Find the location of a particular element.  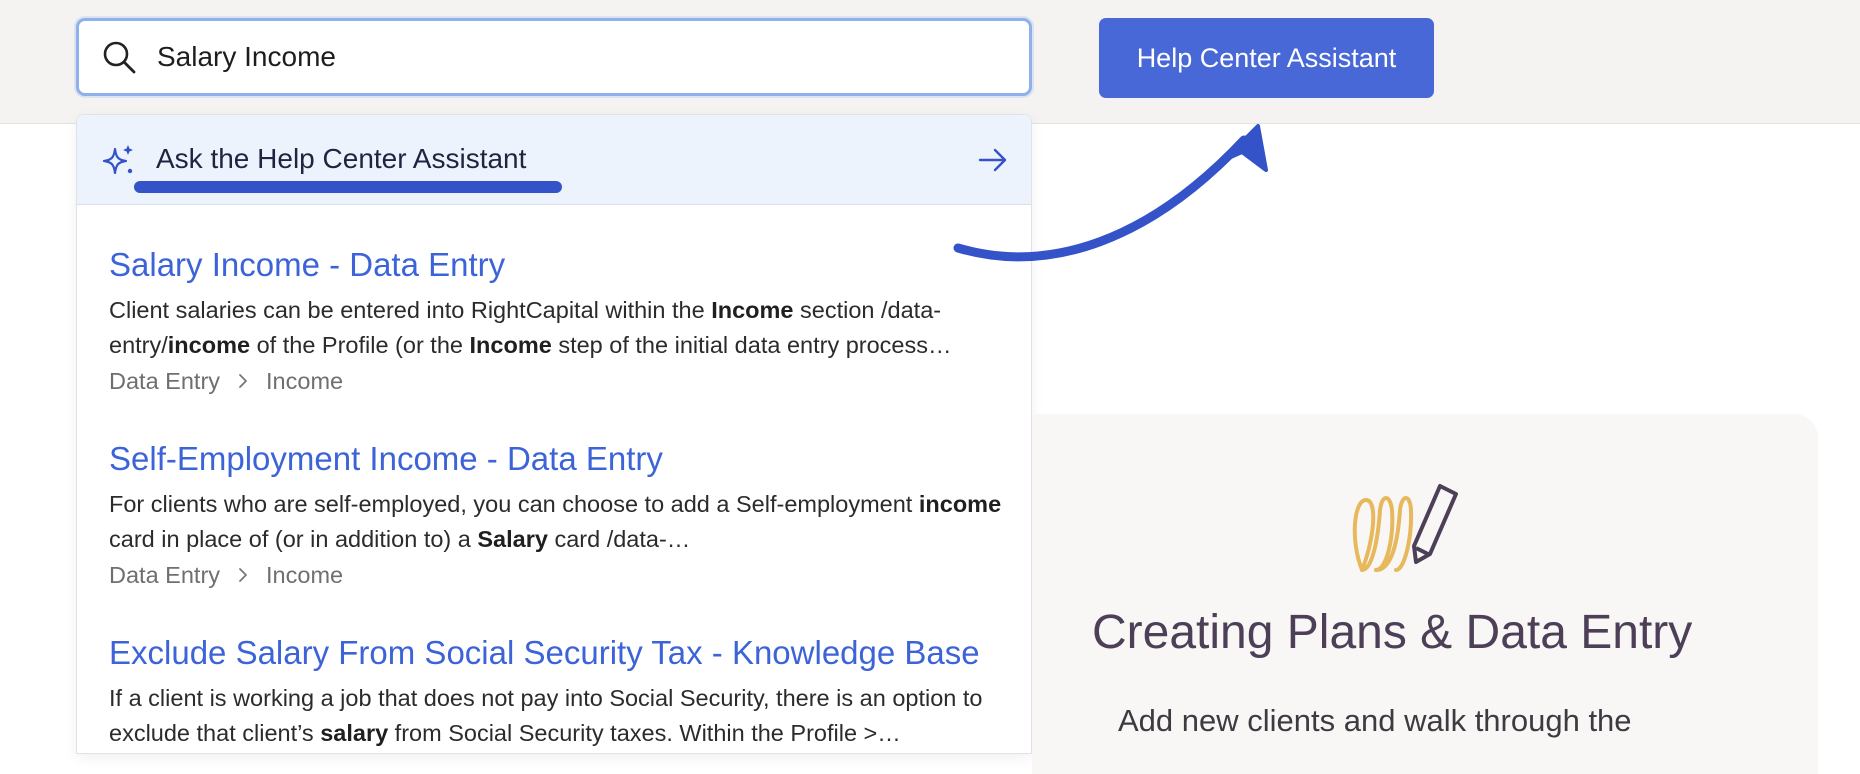

annotation-arrow is located at coordinates (1110, 193).